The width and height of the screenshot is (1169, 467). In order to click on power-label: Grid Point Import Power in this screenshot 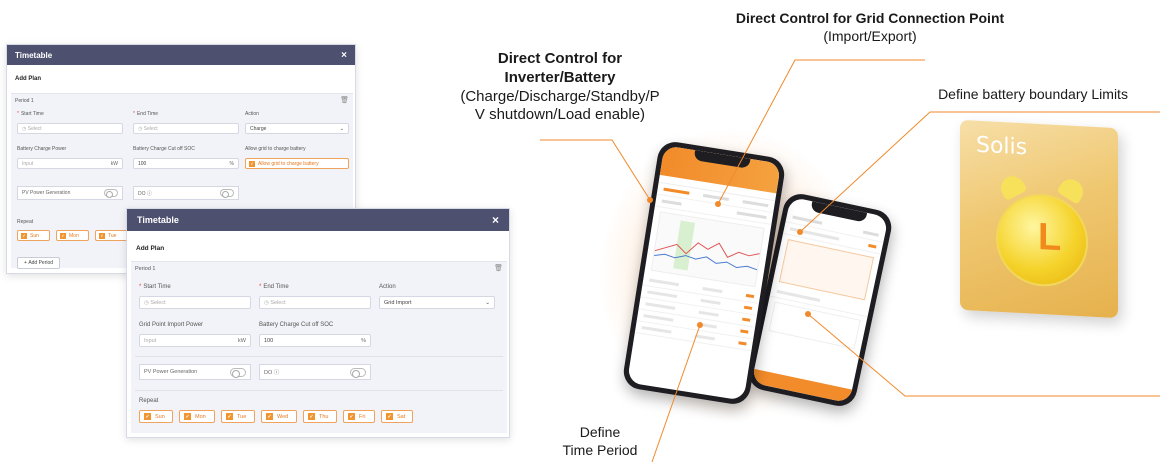, I will do `click(171, 325)`.